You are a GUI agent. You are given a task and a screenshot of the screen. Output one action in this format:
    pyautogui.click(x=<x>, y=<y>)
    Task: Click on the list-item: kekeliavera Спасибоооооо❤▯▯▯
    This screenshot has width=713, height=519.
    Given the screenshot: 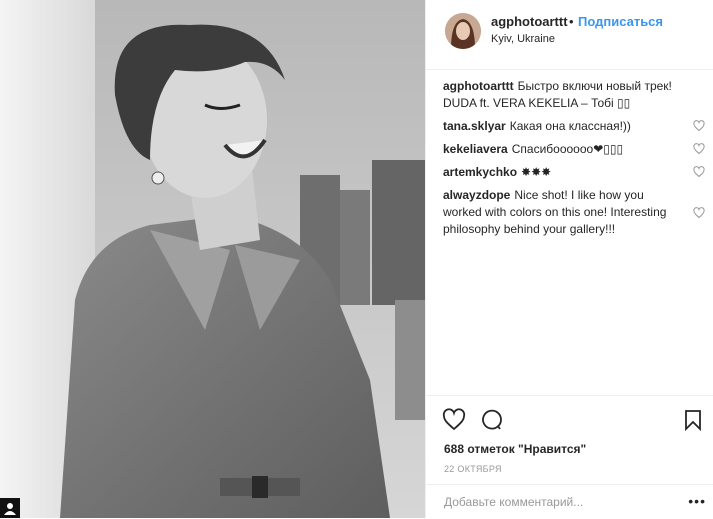 What is the action you would take?
    pyautogui.click(x=574, y=149)
    